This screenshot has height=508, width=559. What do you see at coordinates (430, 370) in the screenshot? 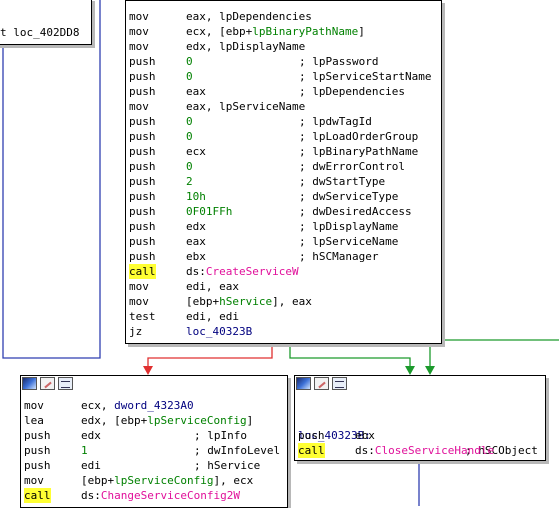
I see `incoming-edge-right-arrow` at bounding box center [430, 370].